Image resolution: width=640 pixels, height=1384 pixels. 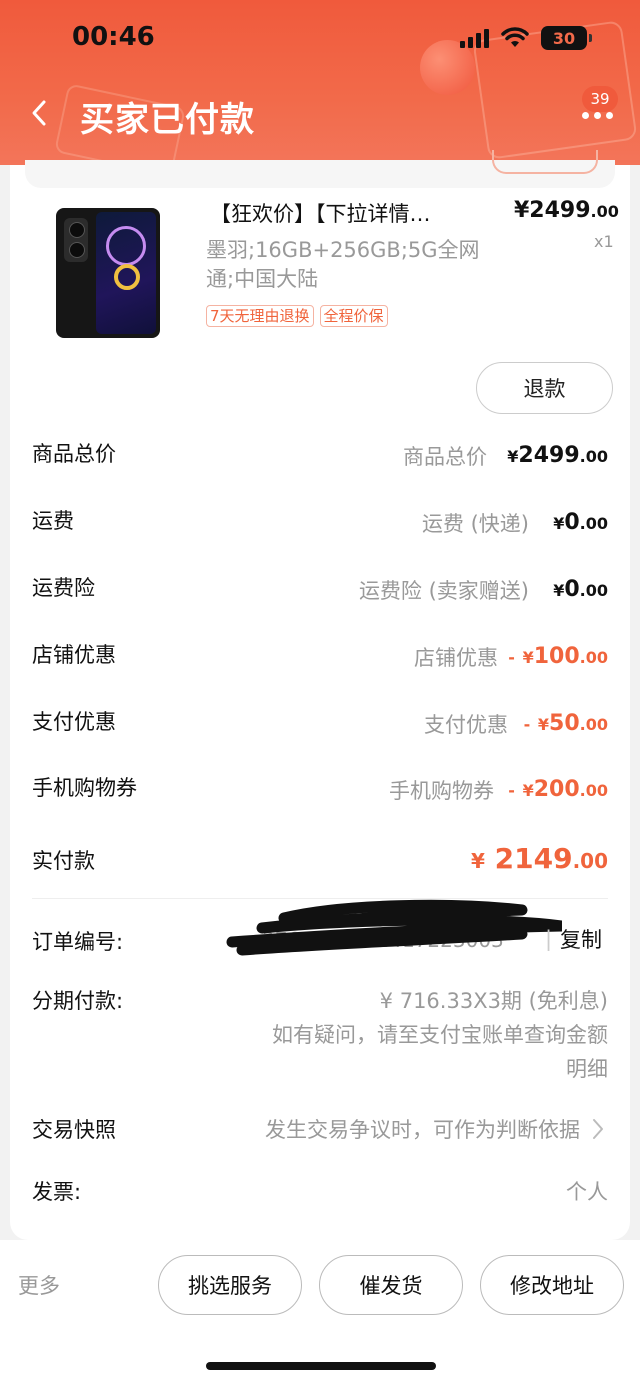 What do you see at coordinates (63, 861) in the screenshot?
I see `row-label-paid-amount: 实付款` at bounding box center [63, 861].